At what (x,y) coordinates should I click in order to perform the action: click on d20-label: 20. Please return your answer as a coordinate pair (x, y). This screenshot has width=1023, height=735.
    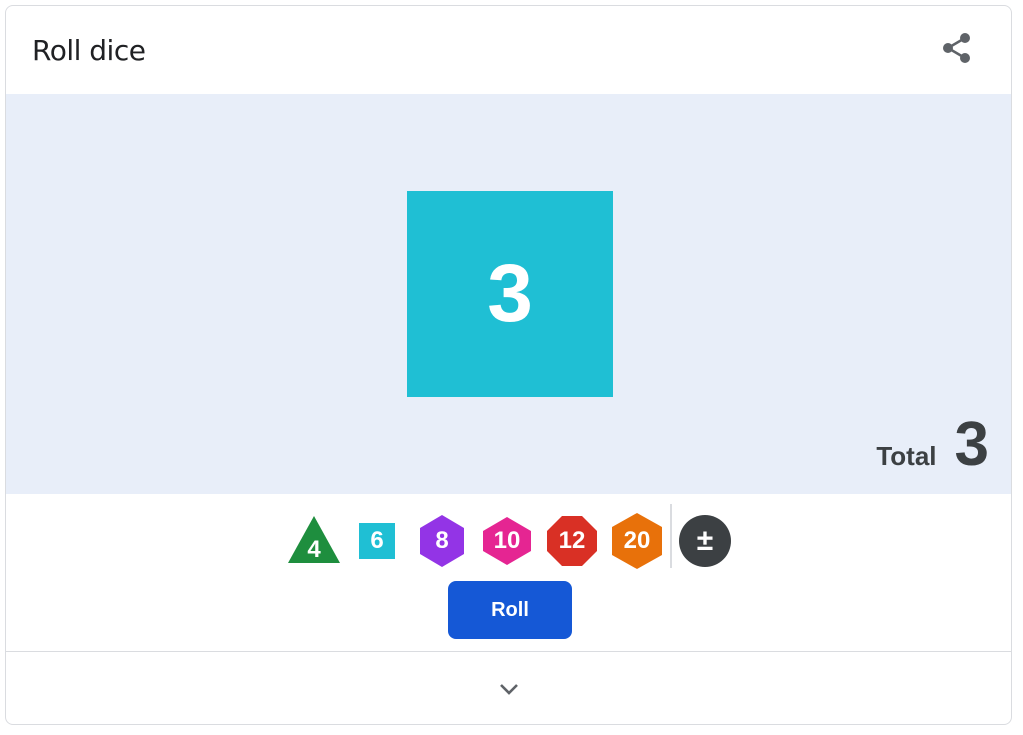
    Looking at the image, I should click on (637, 540).